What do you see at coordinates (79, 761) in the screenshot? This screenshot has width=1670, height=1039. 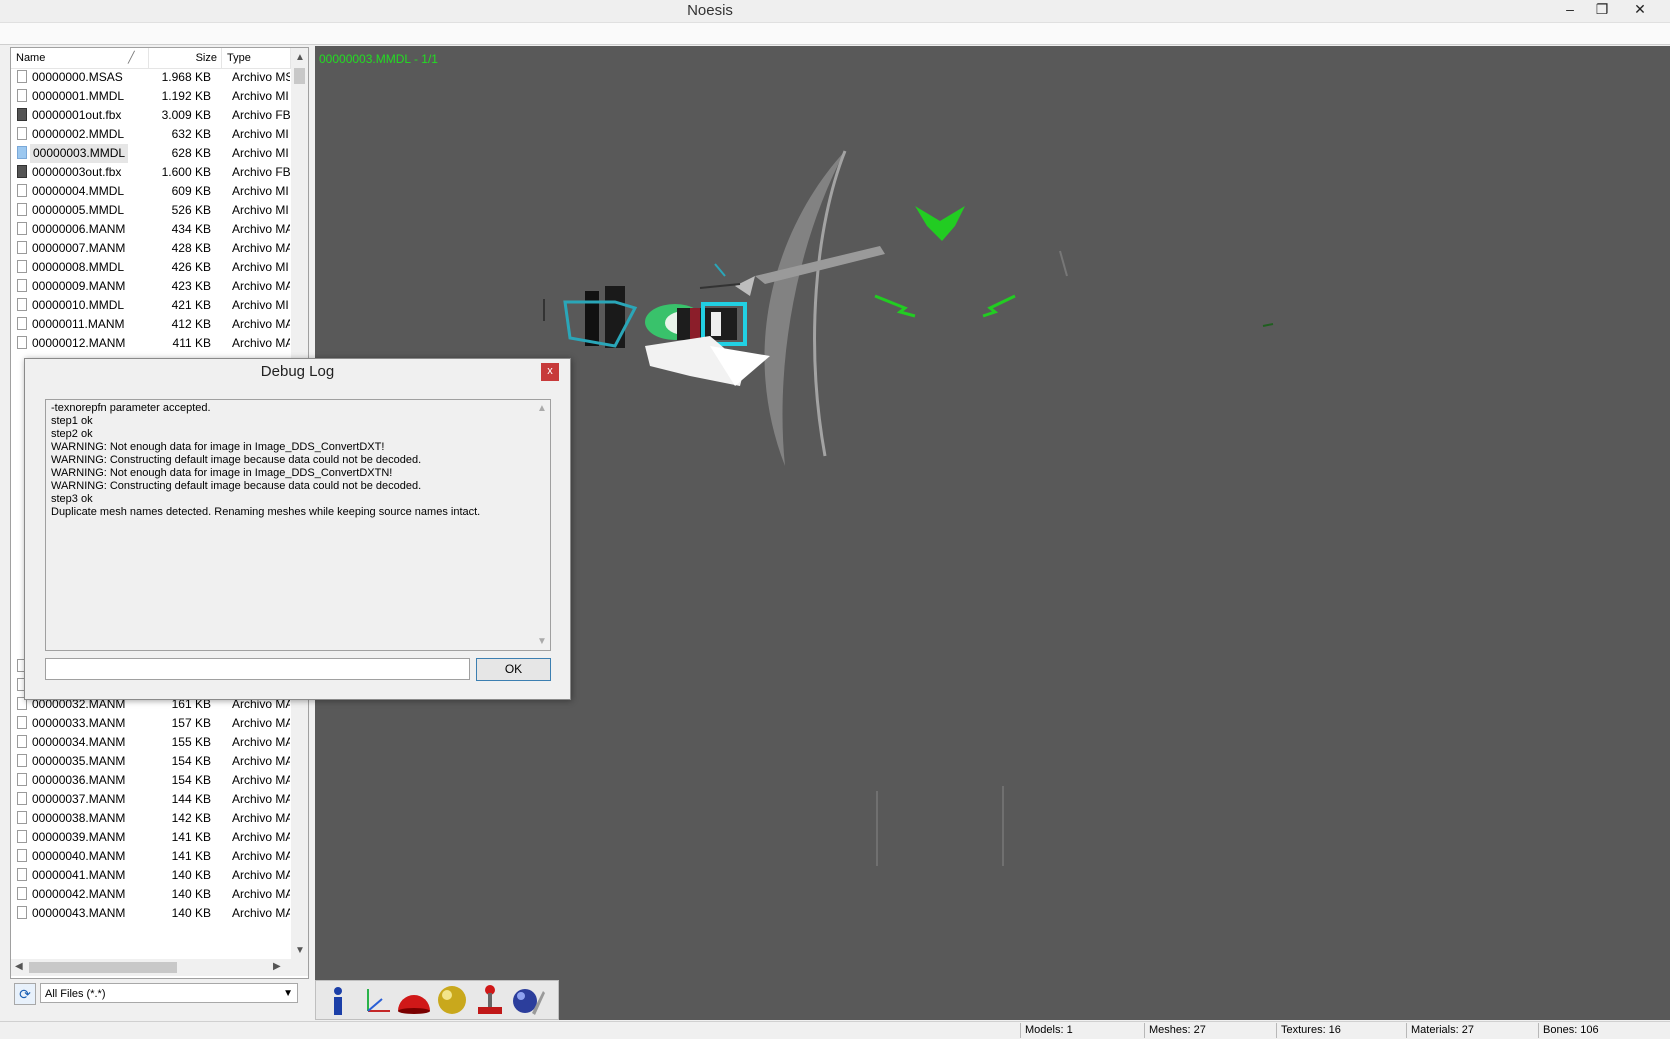 I see `file-name: 00000035.MANM` at bounding box center [79, 761].